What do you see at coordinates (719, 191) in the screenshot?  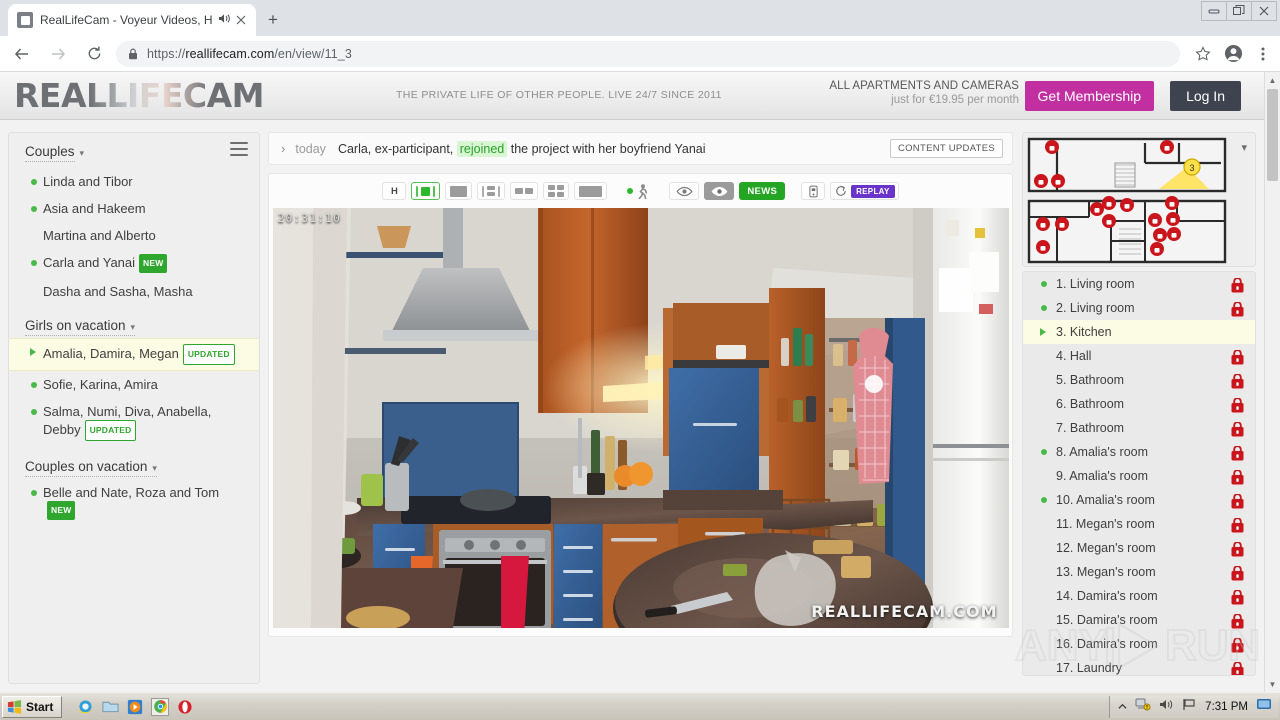 I see `eye-view-dark-button` at bounding box center [719, 191].